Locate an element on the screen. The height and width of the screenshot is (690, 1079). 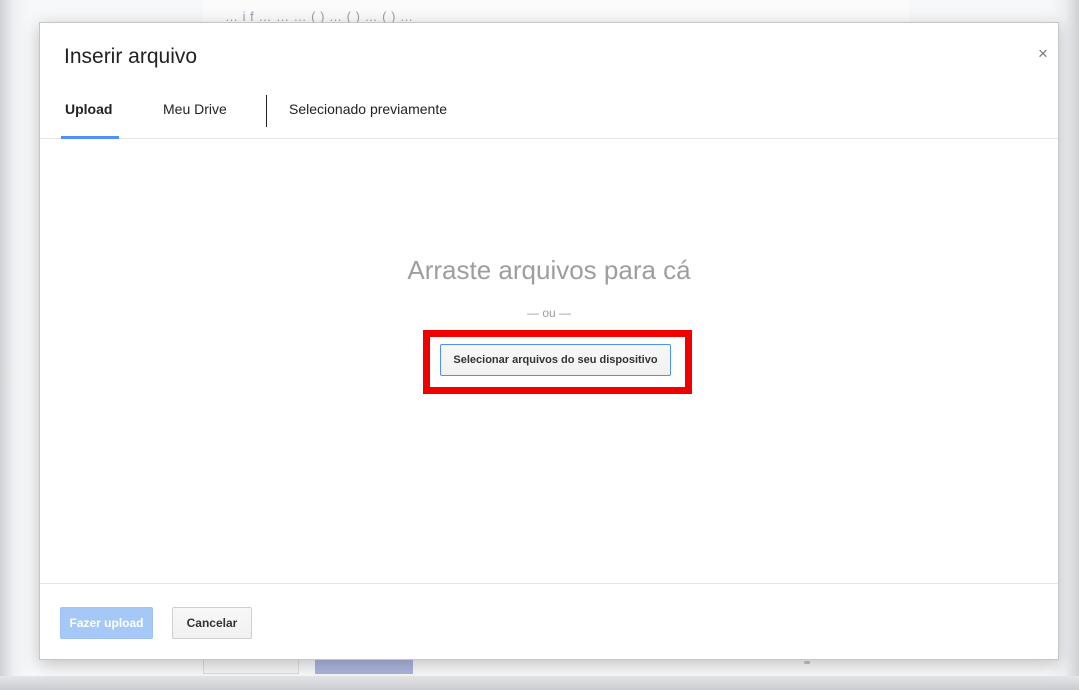
tab-upload: Upload is located at coordinates (88, 109).